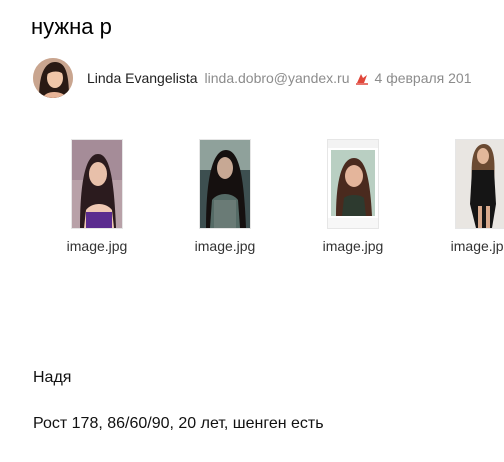 The height and width of the screenshot is (462, 504). I want to click on message-date: 4 февраля 201, so click(423, 78).